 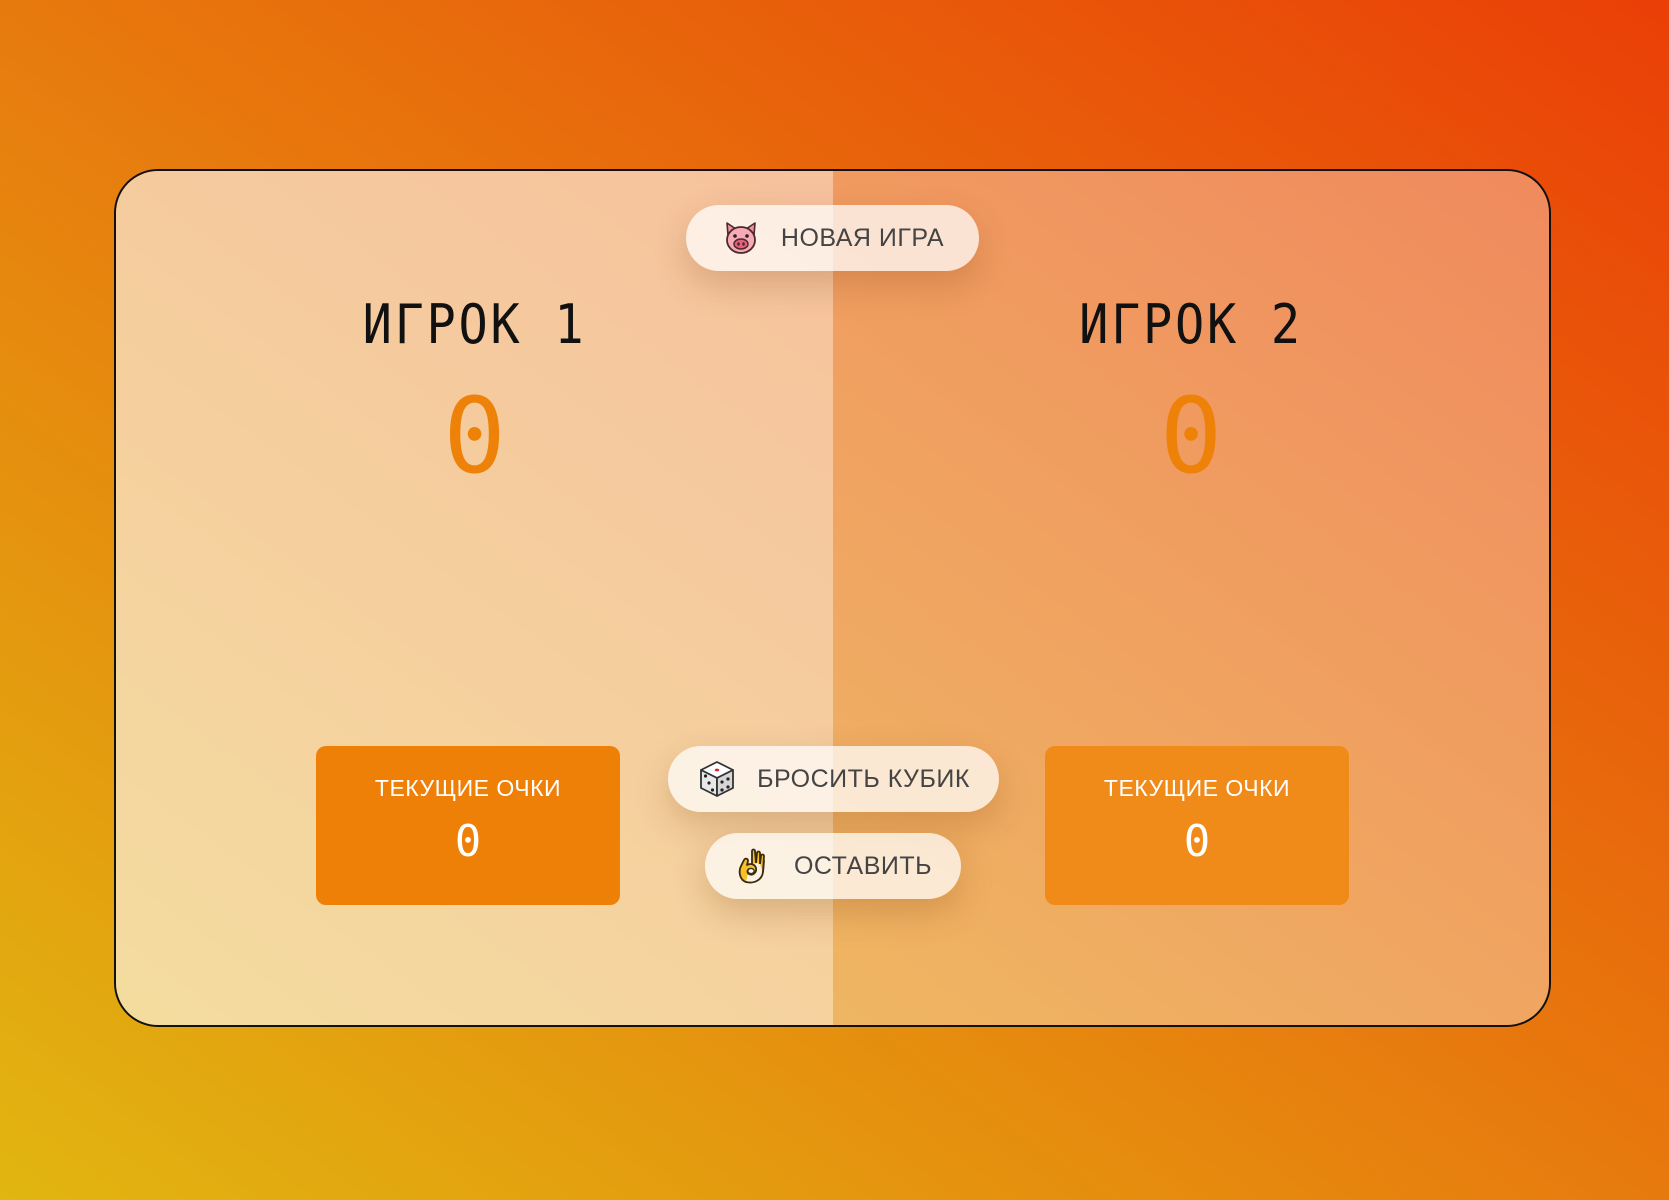 I want to click on player-1-current-box: ТЕКУЩИЕ ОЧКИ 0, so click(x=468, y=825).